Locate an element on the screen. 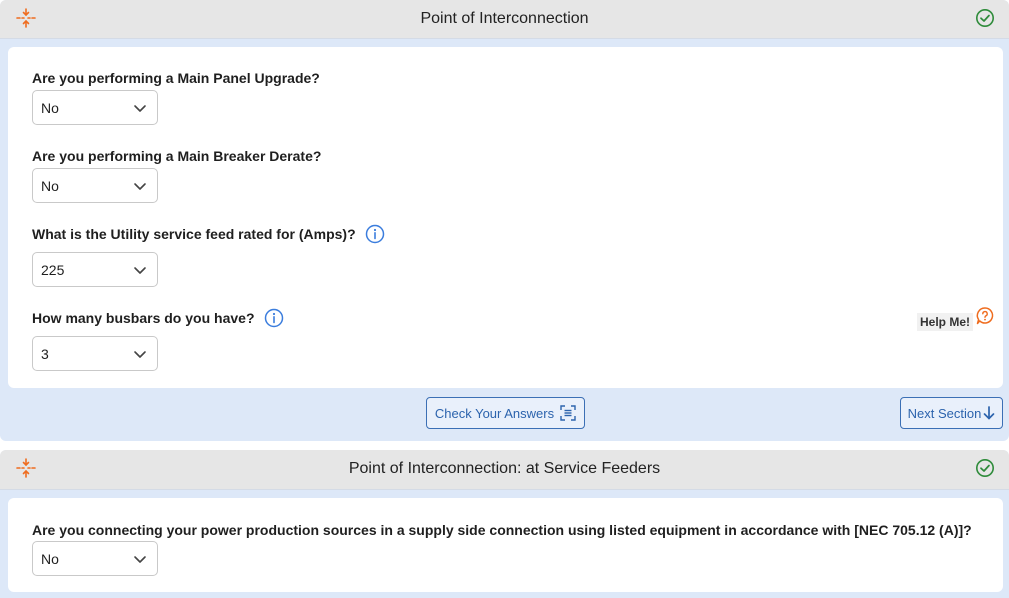 This screenshot has width=1009, height=598. select-value: 225 is located at coordinates (53, 270).